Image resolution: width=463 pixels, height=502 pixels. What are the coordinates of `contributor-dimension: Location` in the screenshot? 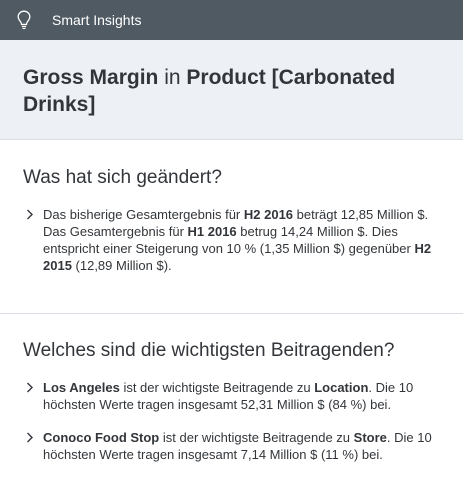 It's located at (341, 387).